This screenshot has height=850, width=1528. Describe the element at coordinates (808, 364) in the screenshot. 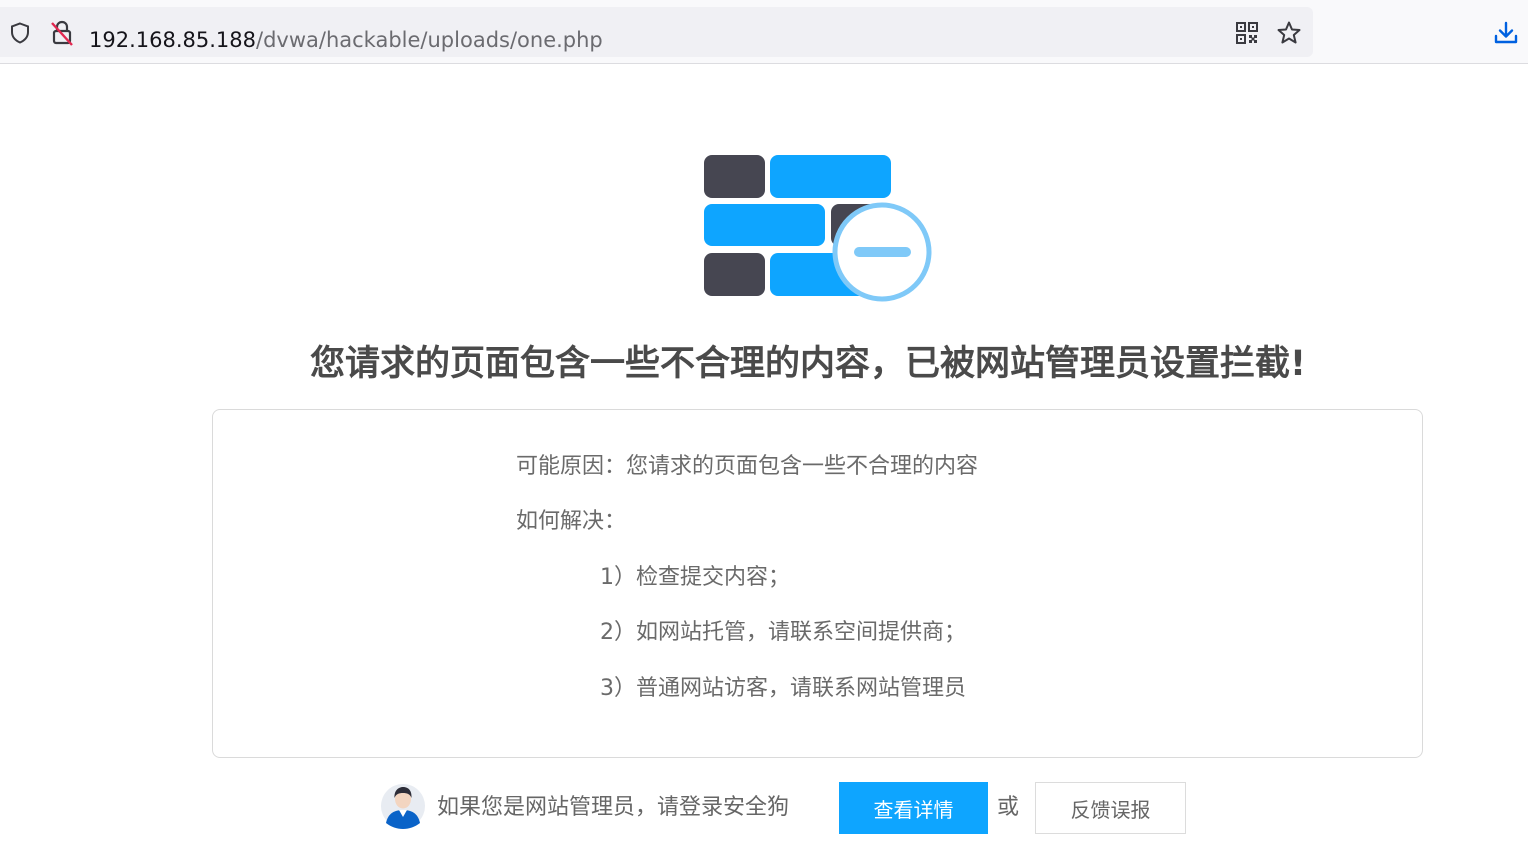

I see `block-headline: 您请求的页面包含一些不合理的内容，已被网站管理员设置拦截!` at that location.